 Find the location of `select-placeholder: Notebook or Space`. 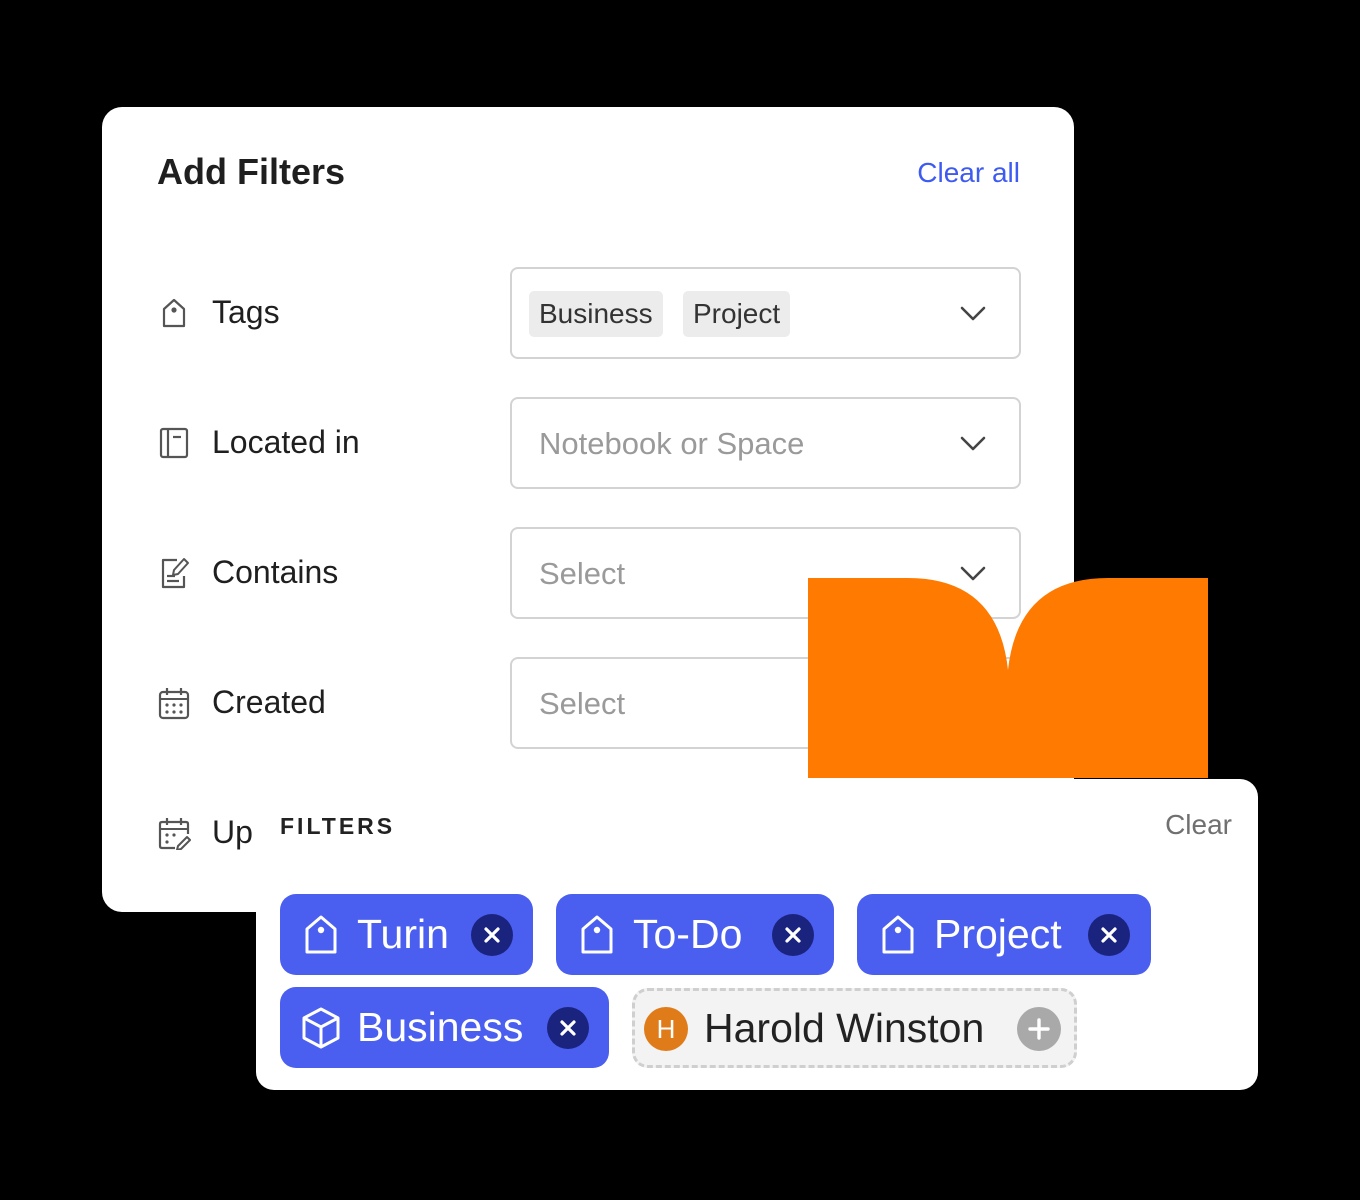

select-placeholder: Notebook or Space is located at coordinates (672, 443).